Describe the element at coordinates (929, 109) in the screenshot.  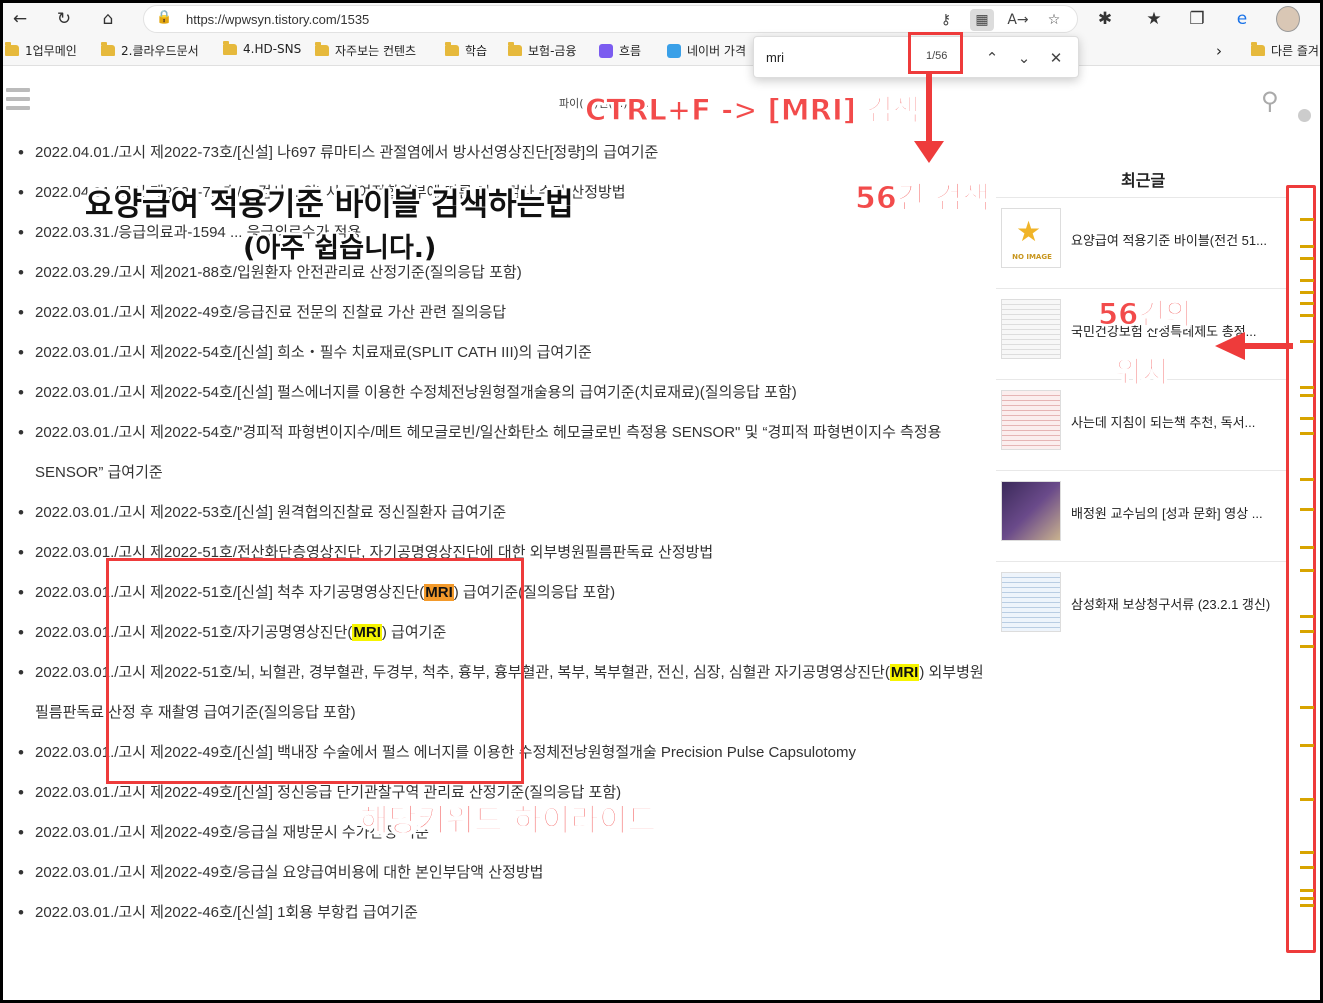
I see `arrow-down-shaft` at that location.